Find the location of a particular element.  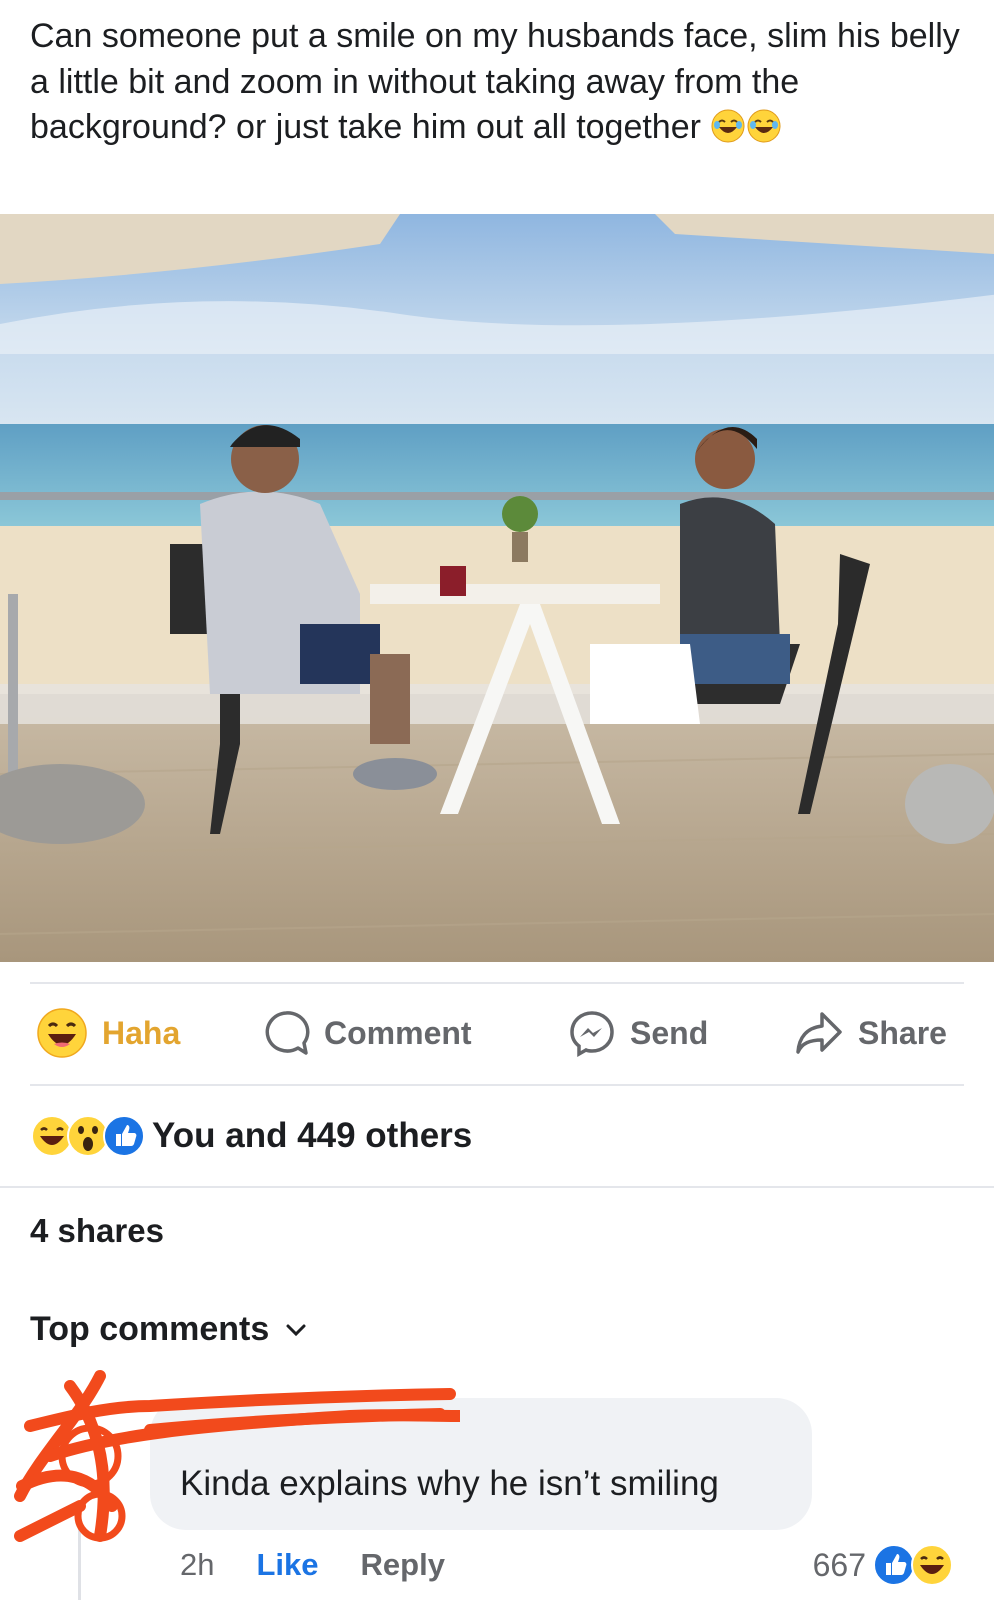

haha-button: Haha is located at coordinates (108, 1033).